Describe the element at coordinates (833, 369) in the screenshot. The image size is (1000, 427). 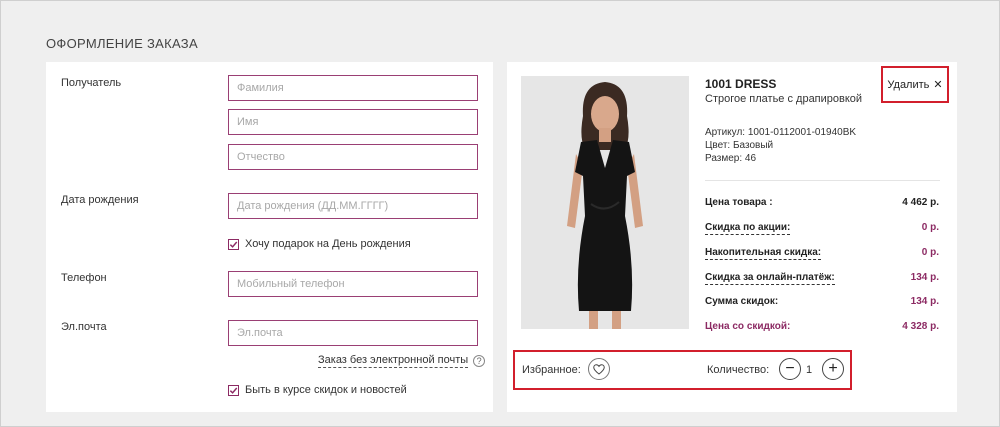
I see `increase-quantity-button: +` at that location.